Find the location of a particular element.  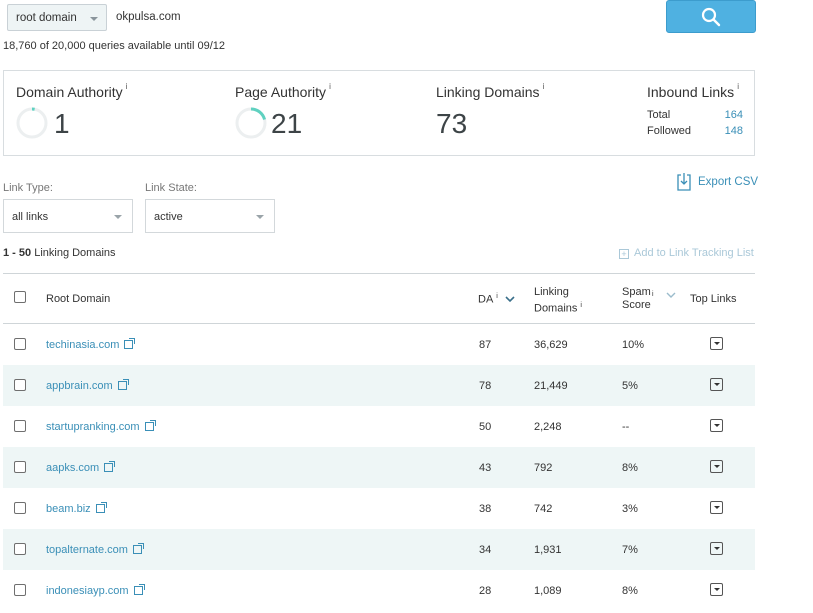

linking-domains-value: 1,931 is located at coordinates (548, 550).